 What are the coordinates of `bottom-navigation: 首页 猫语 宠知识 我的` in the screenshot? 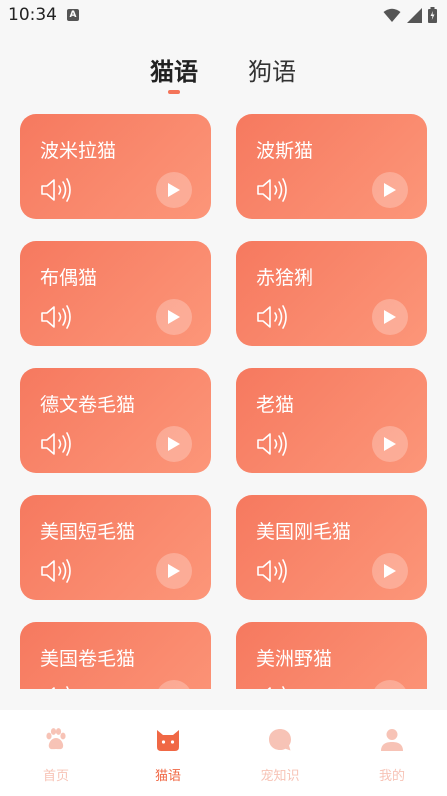 It's located at (223, 753).